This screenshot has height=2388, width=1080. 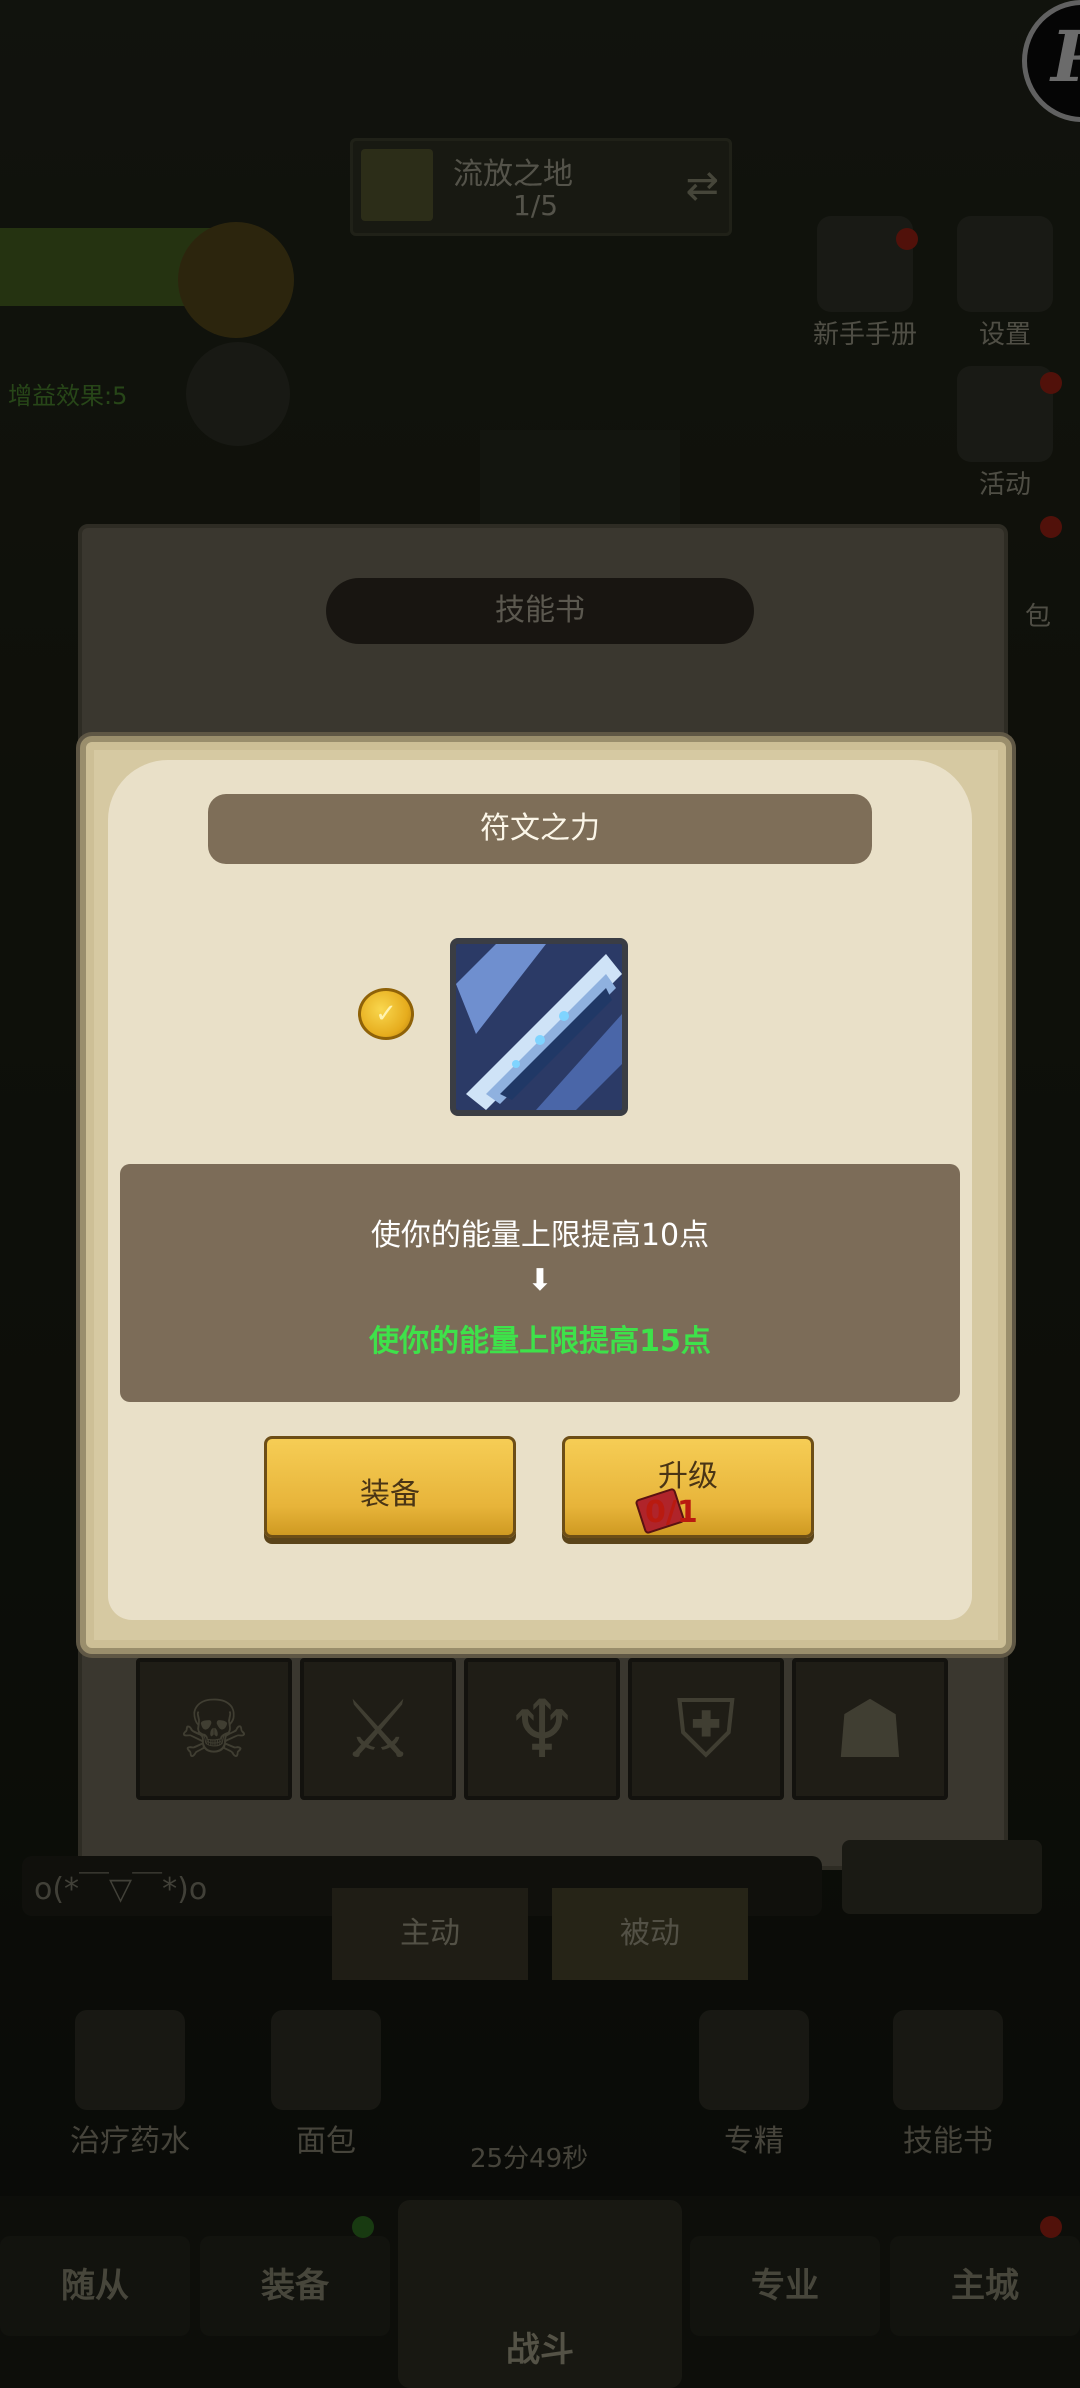 I want to click on gold-coin-icon: ✓, so click(x=386, y=1014).